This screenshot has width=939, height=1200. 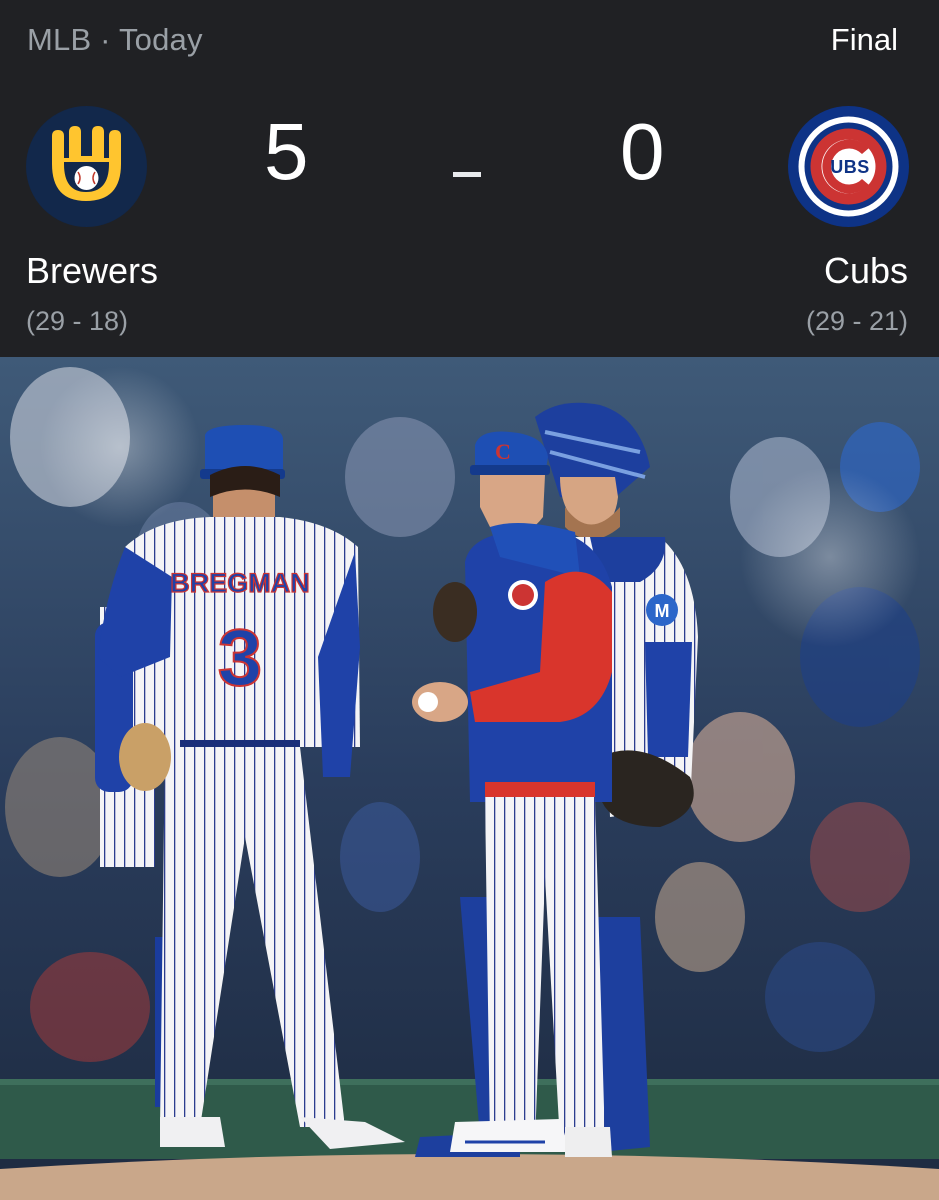 I want to click on cubs-logo-icon: UBS, so click(x=848, y=166).